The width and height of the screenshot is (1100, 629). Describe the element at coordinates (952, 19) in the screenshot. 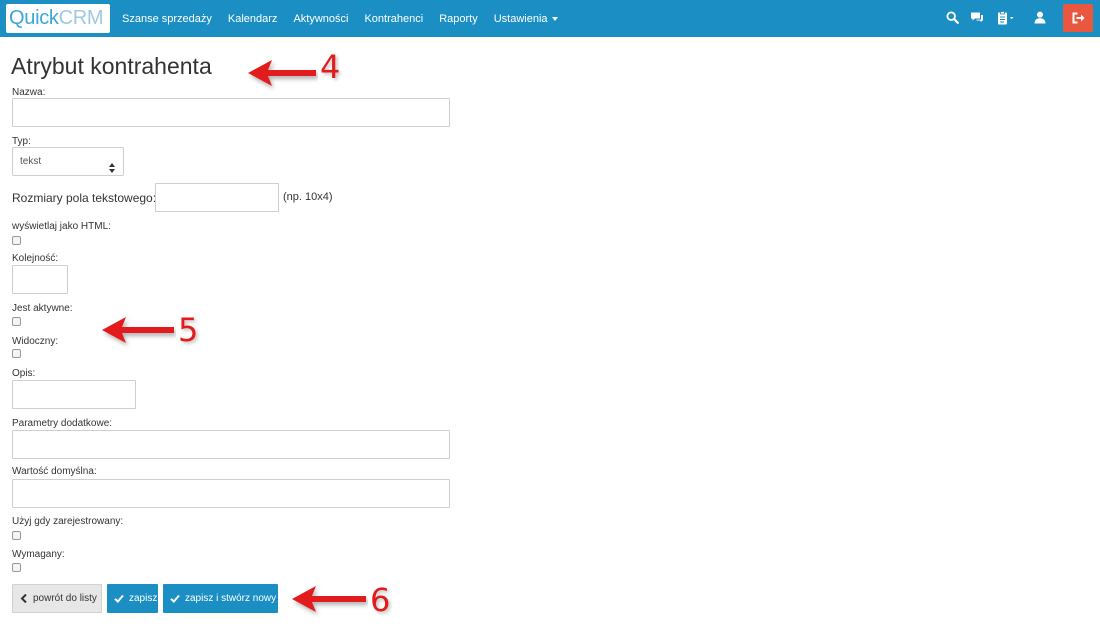

I see `search-icon` at that location.